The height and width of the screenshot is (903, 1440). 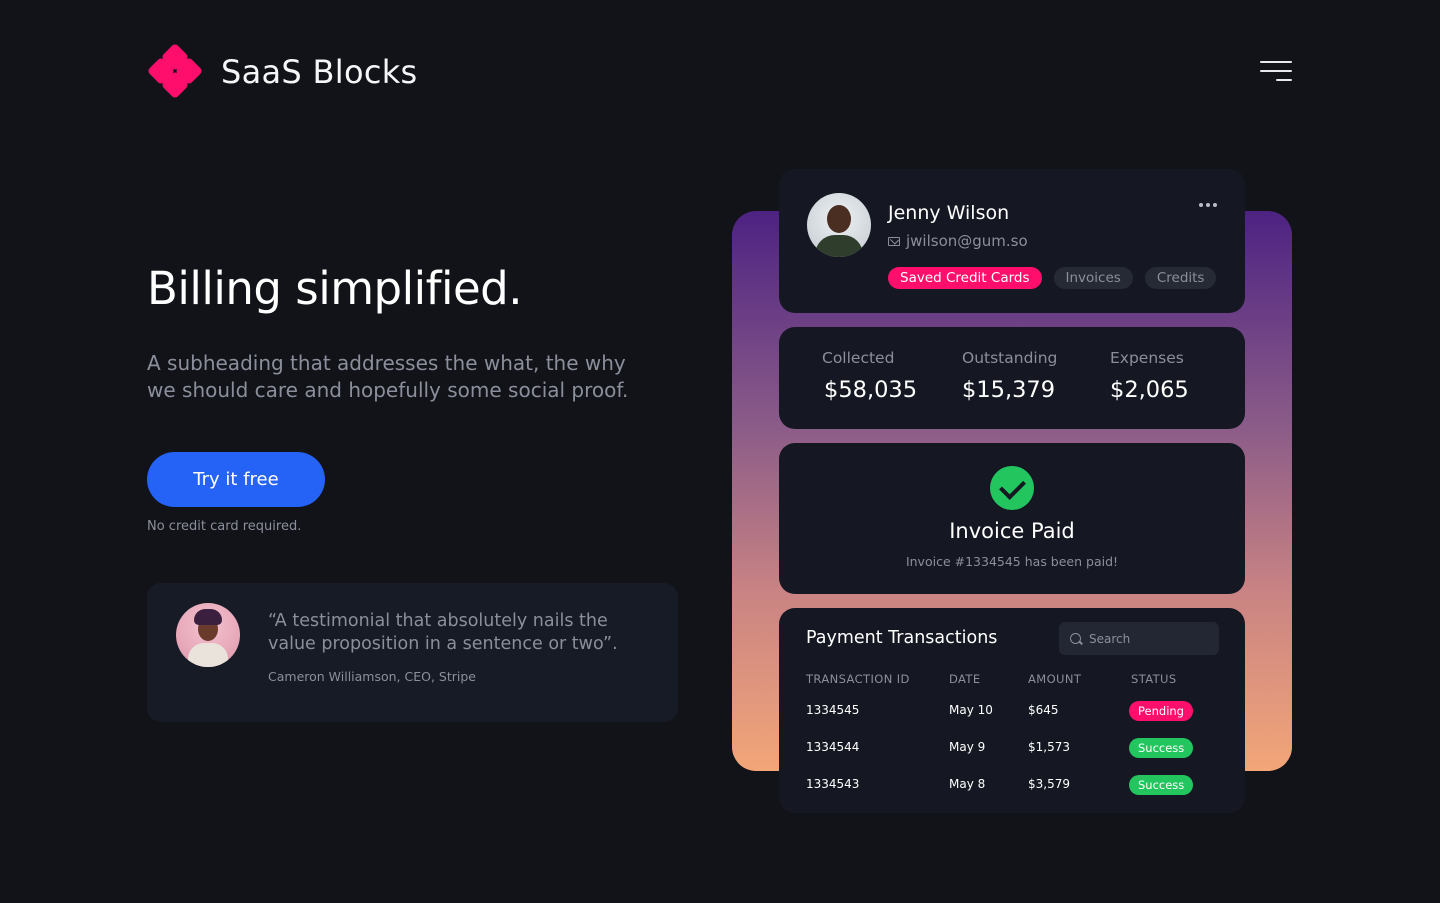 What do you see at coordinates (894, 241) in the screenshot?
I see `mail-icon` at bounding box center [894, 241].